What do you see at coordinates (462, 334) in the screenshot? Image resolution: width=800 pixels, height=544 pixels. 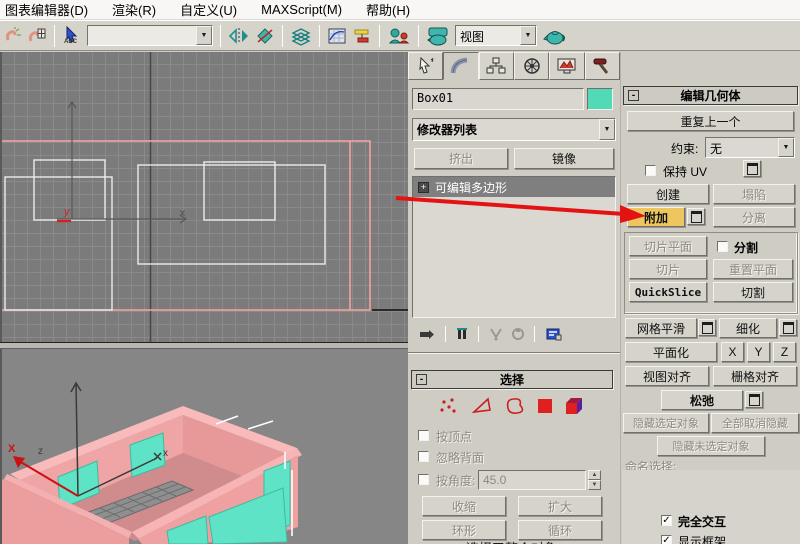 I see `show-end-result-icon` at bounding box center [462, 334].